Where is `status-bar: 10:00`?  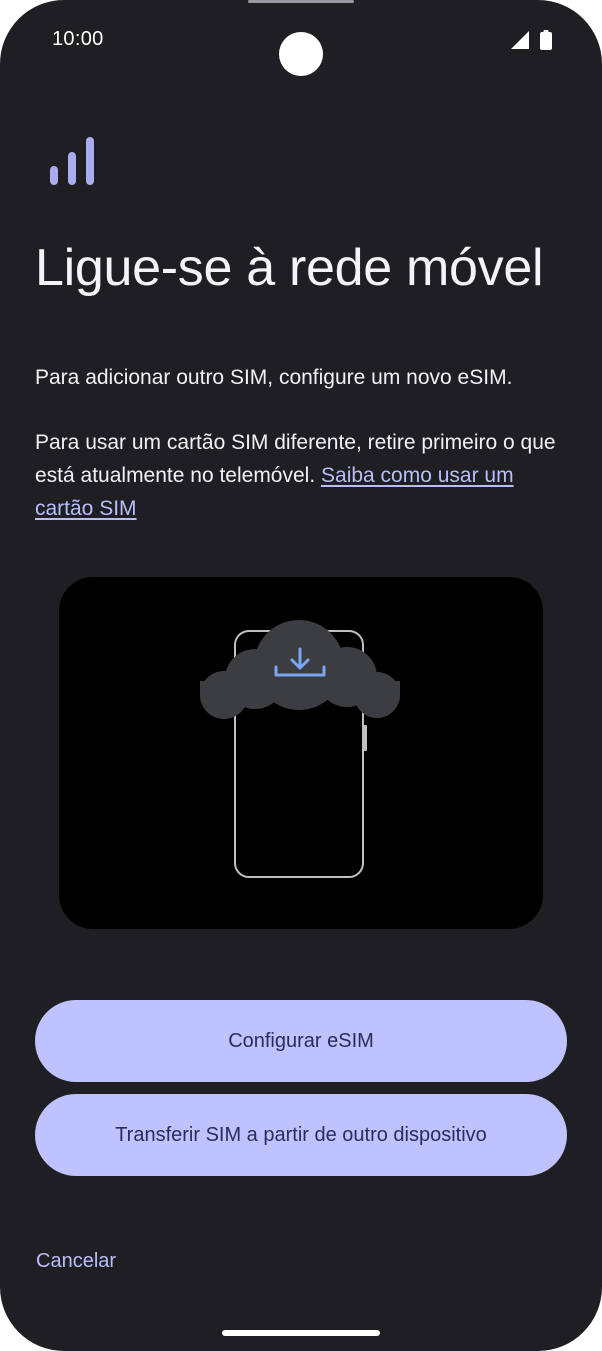 status-bar: 10:00 is located at coordinates (301, 40).